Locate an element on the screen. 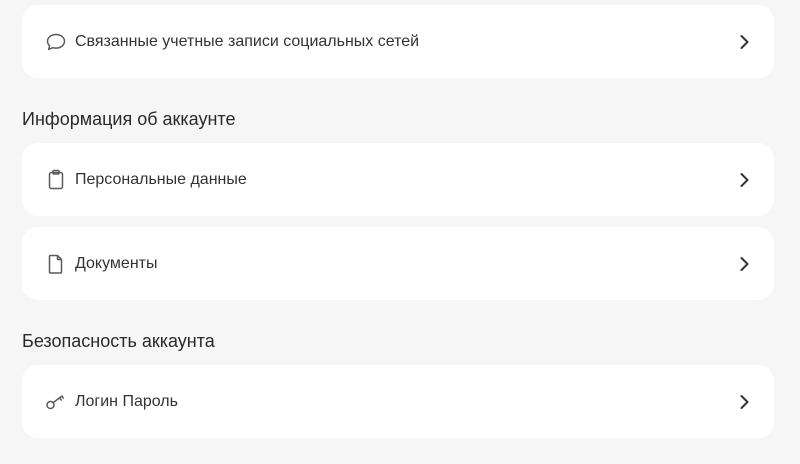 The height and width of the screenshot is (464, 800). section-title-account-security: Безопасность аккаунта is located at coordinates (118, 341).